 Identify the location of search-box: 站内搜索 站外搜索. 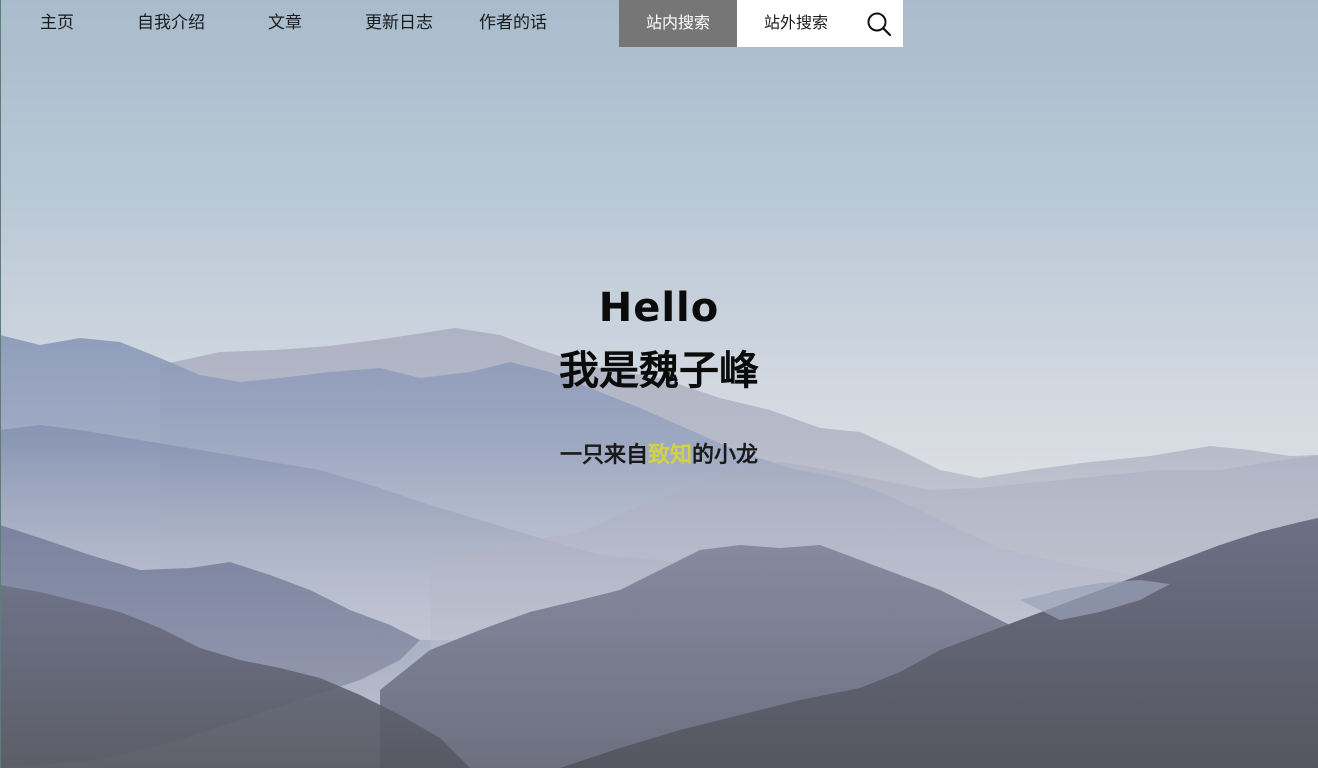
(761, 23).